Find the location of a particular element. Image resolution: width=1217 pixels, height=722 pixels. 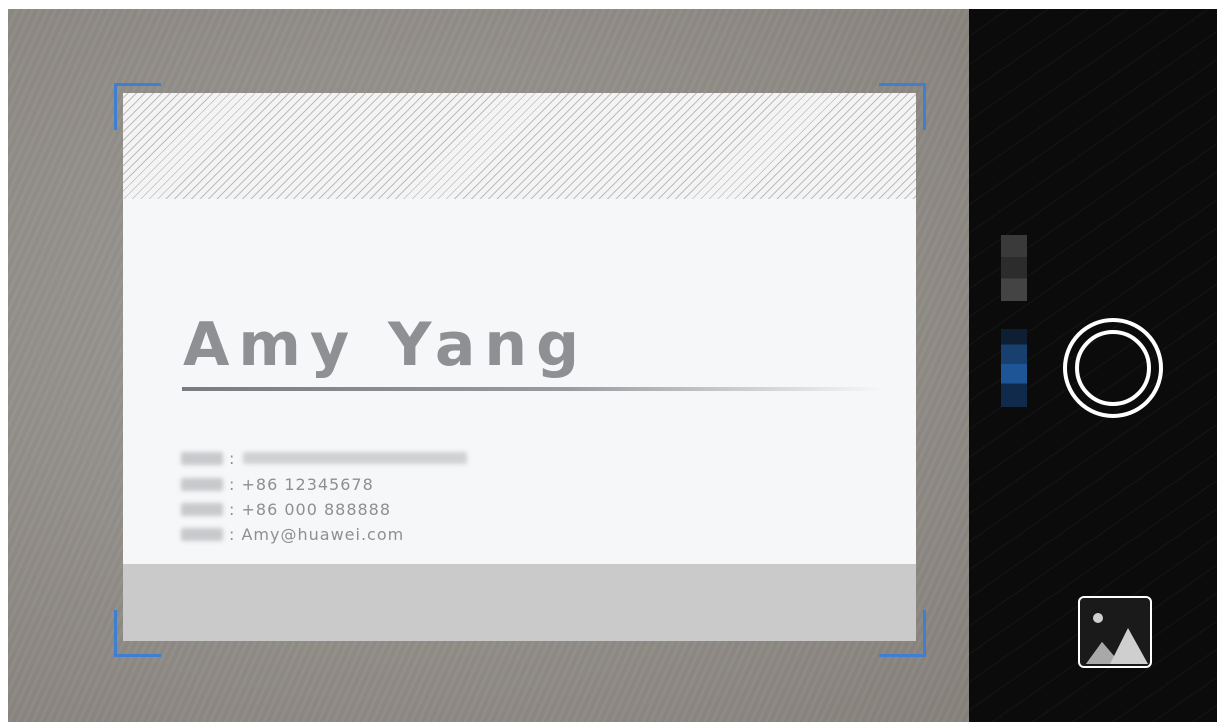

scan-frame-corner-bottom-left is located at coordinates (137, 633).